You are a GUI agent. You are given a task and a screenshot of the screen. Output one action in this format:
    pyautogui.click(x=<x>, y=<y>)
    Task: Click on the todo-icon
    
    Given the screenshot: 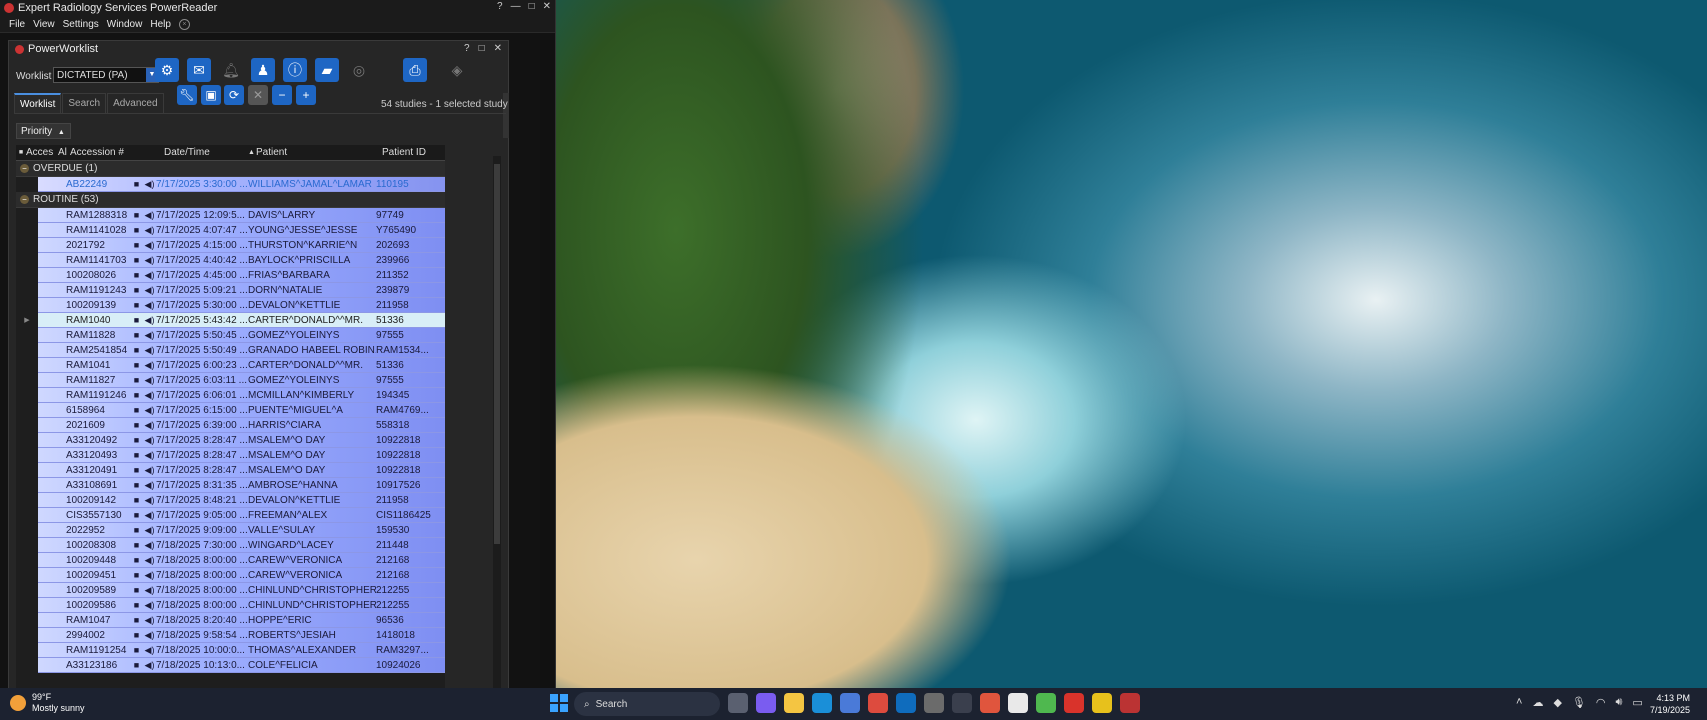 What is the action you would take?
    pyautogui.click(x=1102, y=703)
    